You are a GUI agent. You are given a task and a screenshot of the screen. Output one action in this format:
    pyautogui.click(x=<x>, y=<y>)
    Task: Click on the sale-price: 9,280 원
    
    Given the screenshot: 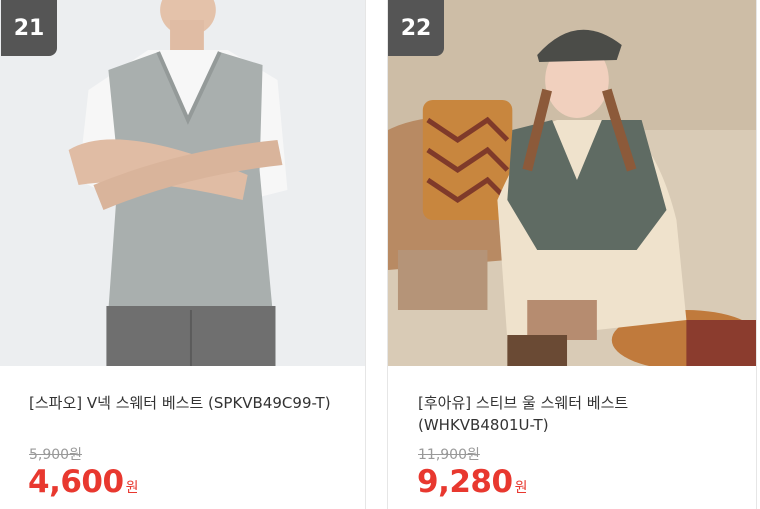 What is the action you would take?
    pyautogui.click(x=472, y=482)
    